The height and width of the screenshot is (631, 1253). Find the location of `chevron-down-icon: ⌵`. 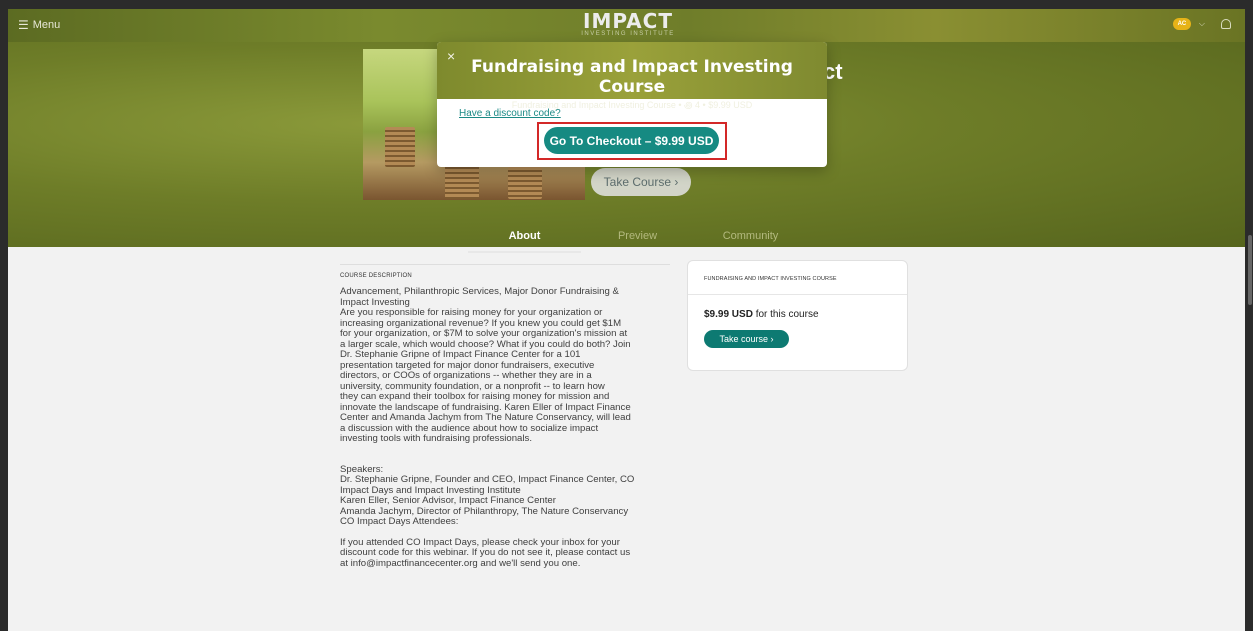

chevron-down-icon: ⌵ is located at coordinates (1202, 24).